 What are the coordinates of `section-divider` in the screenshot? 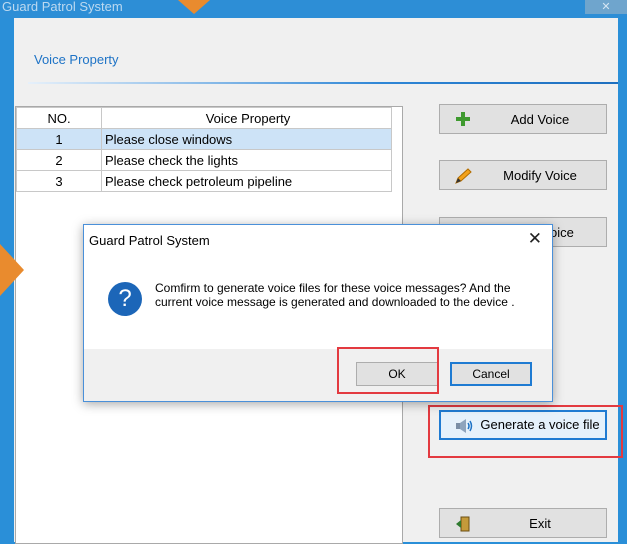 It's located at (323, 83).